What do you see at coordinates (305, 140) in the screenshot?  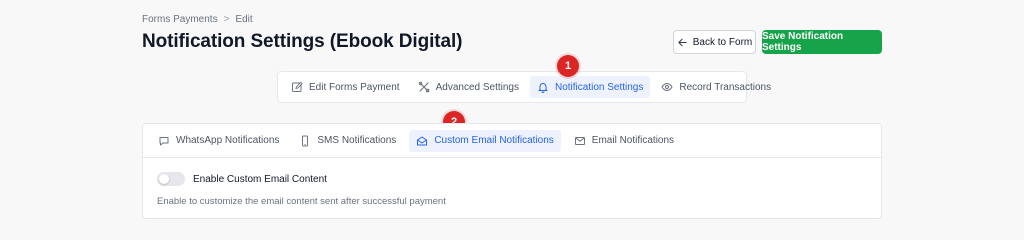 I see `phone-icon` at bounding box center [305, 140].